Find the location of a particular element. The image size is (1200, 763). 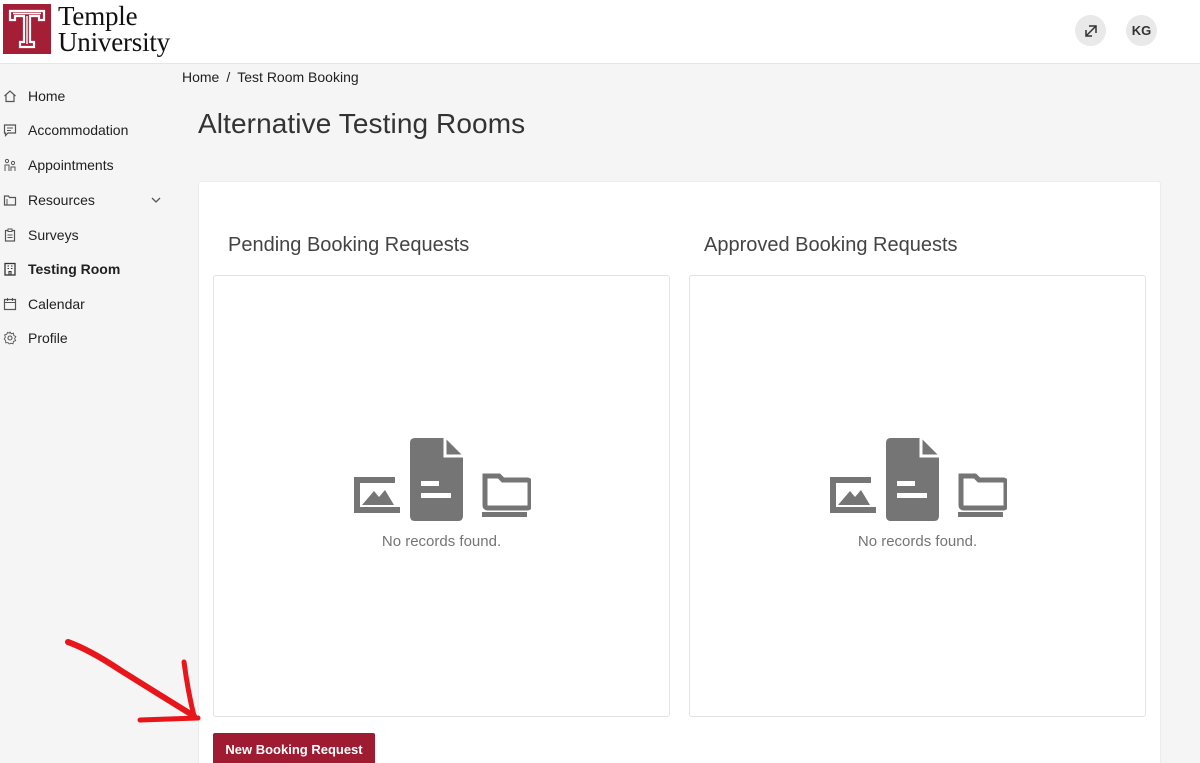

top-header: Temple University KG is located at coordinates (600, 32).